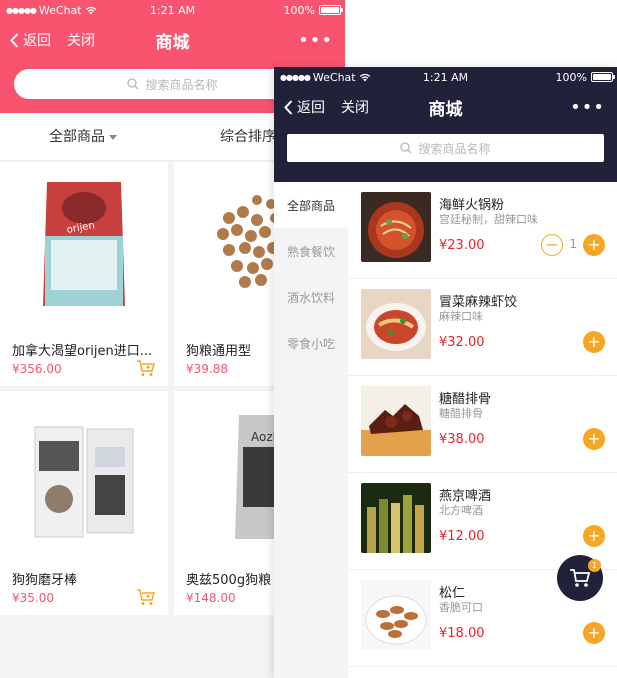  Describe the element at coordinates (37, 369) in the screenshot. I see `product-price: ¥356.00` at that location.